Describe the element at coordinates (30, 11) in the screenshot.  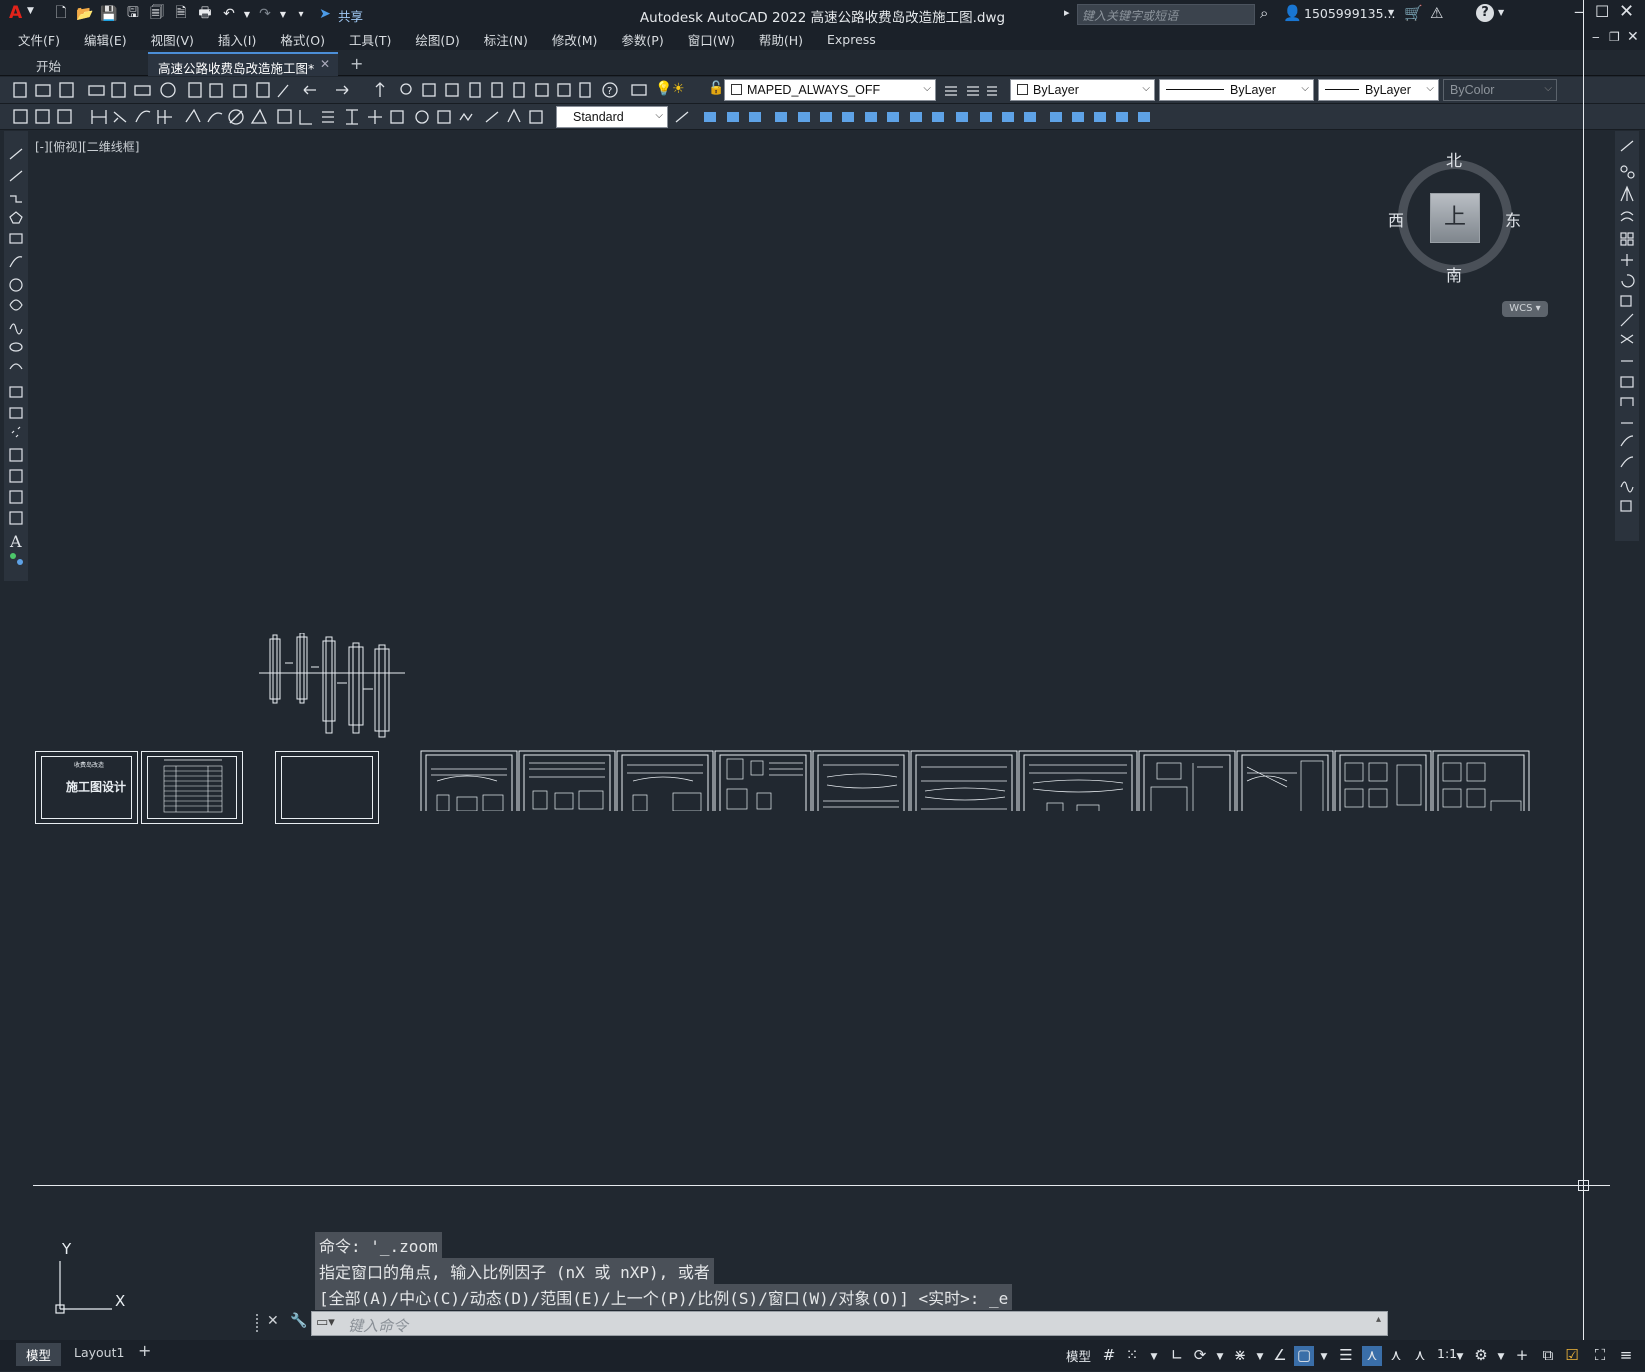
I see `logo-dropdown-icon: ▼` at that location.